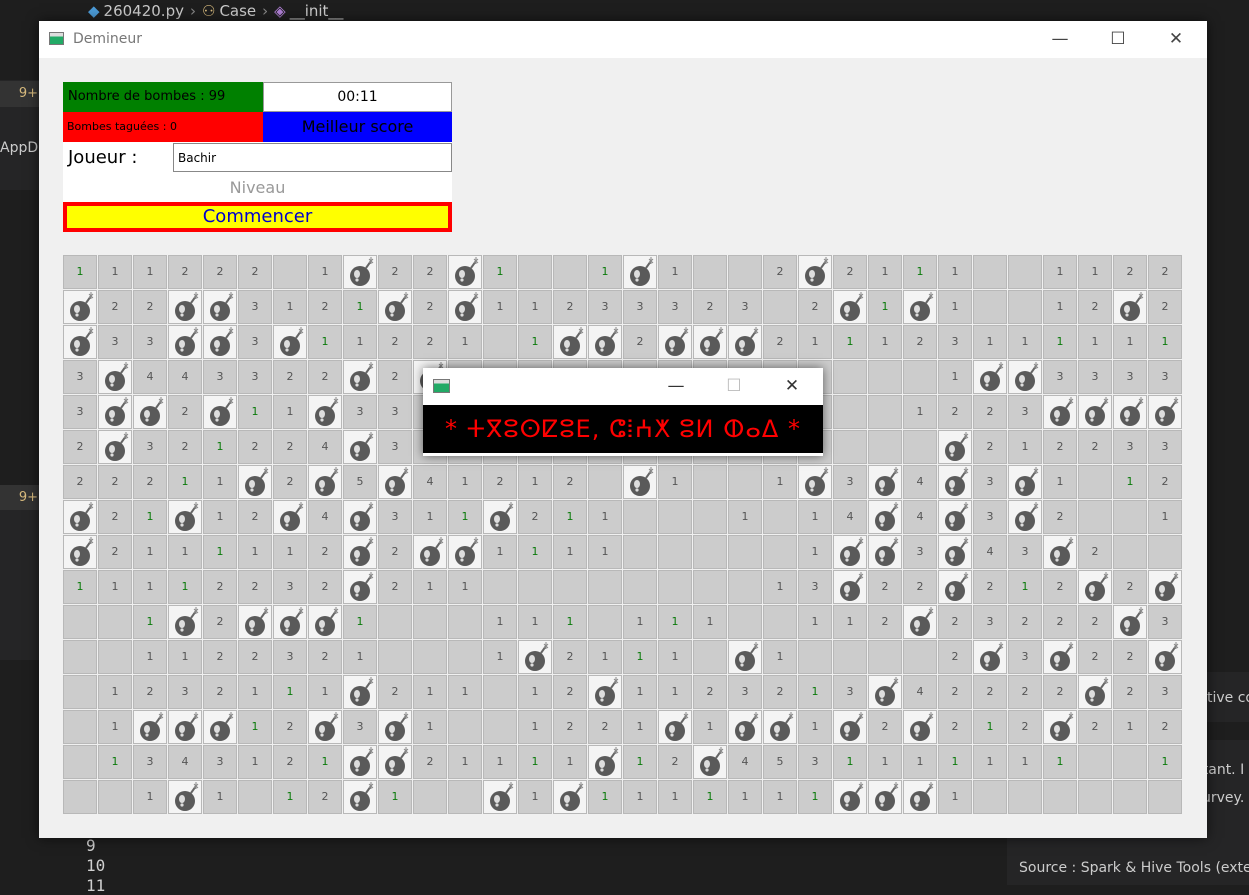 Image resolution: width=1249 pixels, height=895 pixels. Describe the element at coordinates (360, 482) in the screenshot. I see `number-cell: 5` at that location.